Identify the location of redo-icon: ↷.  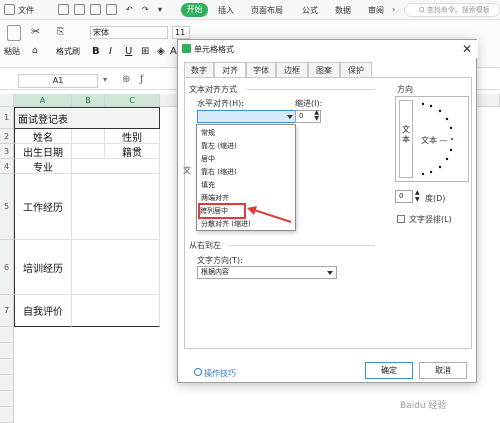
(145, 9).